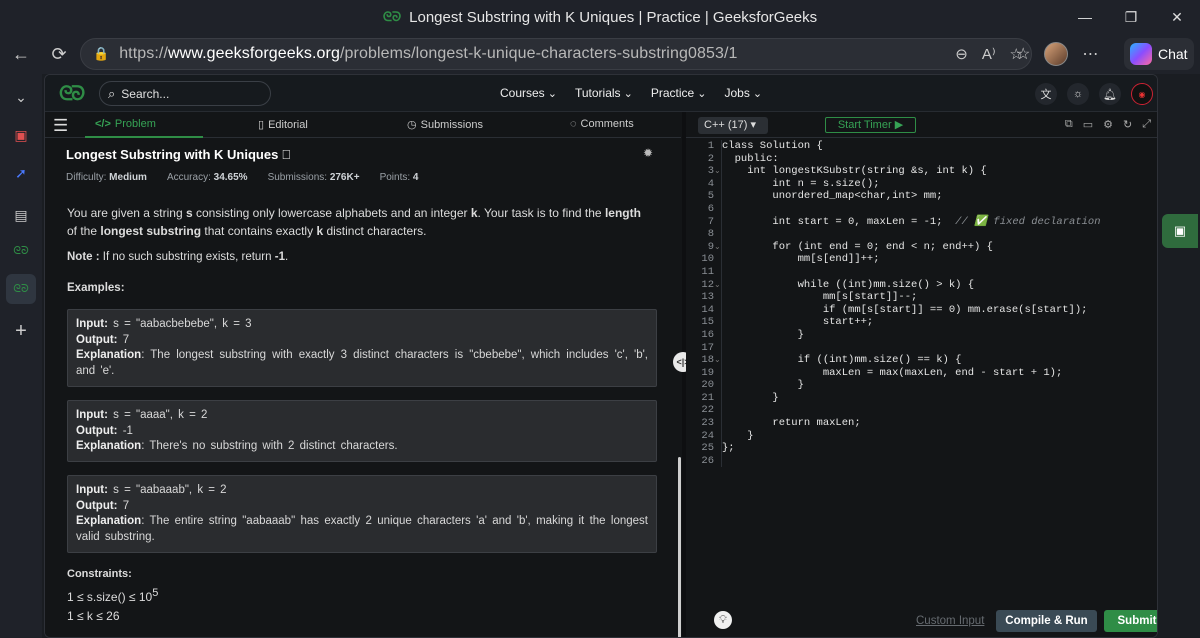 The height and width of the screenshot is (638, 1200). What do you see at coordinates (707, 360) in the screenshot?
I see `line-number: 18` at bounding box center [707, 360].